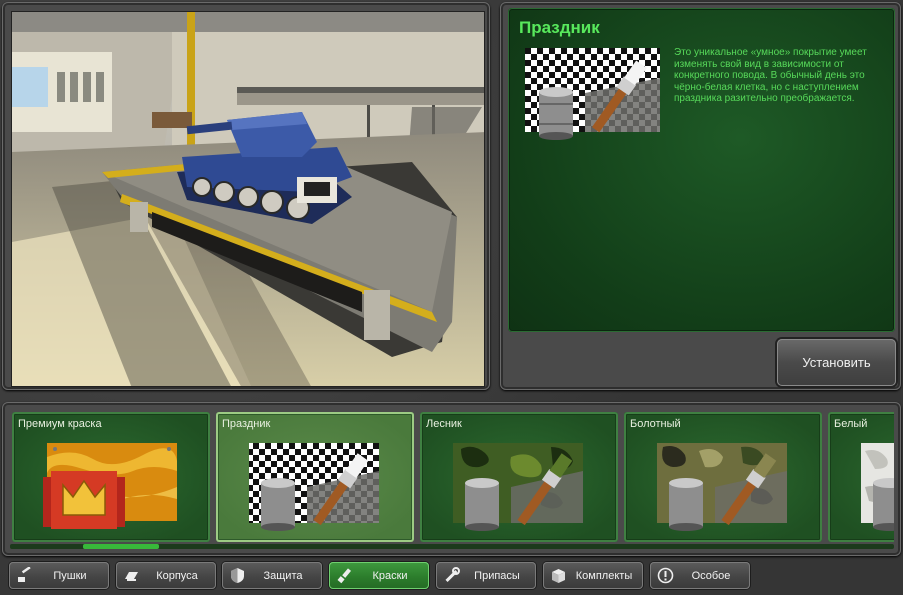  What do you see at coordinates (110, 486) in the screenshot?
I see `premium-paint-icon` at bounding box center [110, 486].